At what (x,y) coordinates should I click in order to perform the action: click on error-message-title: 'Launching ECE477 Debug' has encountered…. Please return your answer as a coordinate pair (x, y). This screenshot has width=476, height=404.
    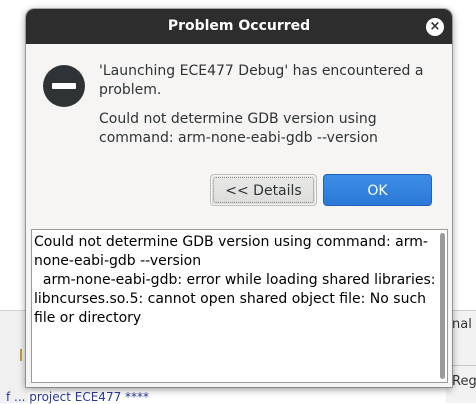
    Looking at the image, I should click on (261, 80).